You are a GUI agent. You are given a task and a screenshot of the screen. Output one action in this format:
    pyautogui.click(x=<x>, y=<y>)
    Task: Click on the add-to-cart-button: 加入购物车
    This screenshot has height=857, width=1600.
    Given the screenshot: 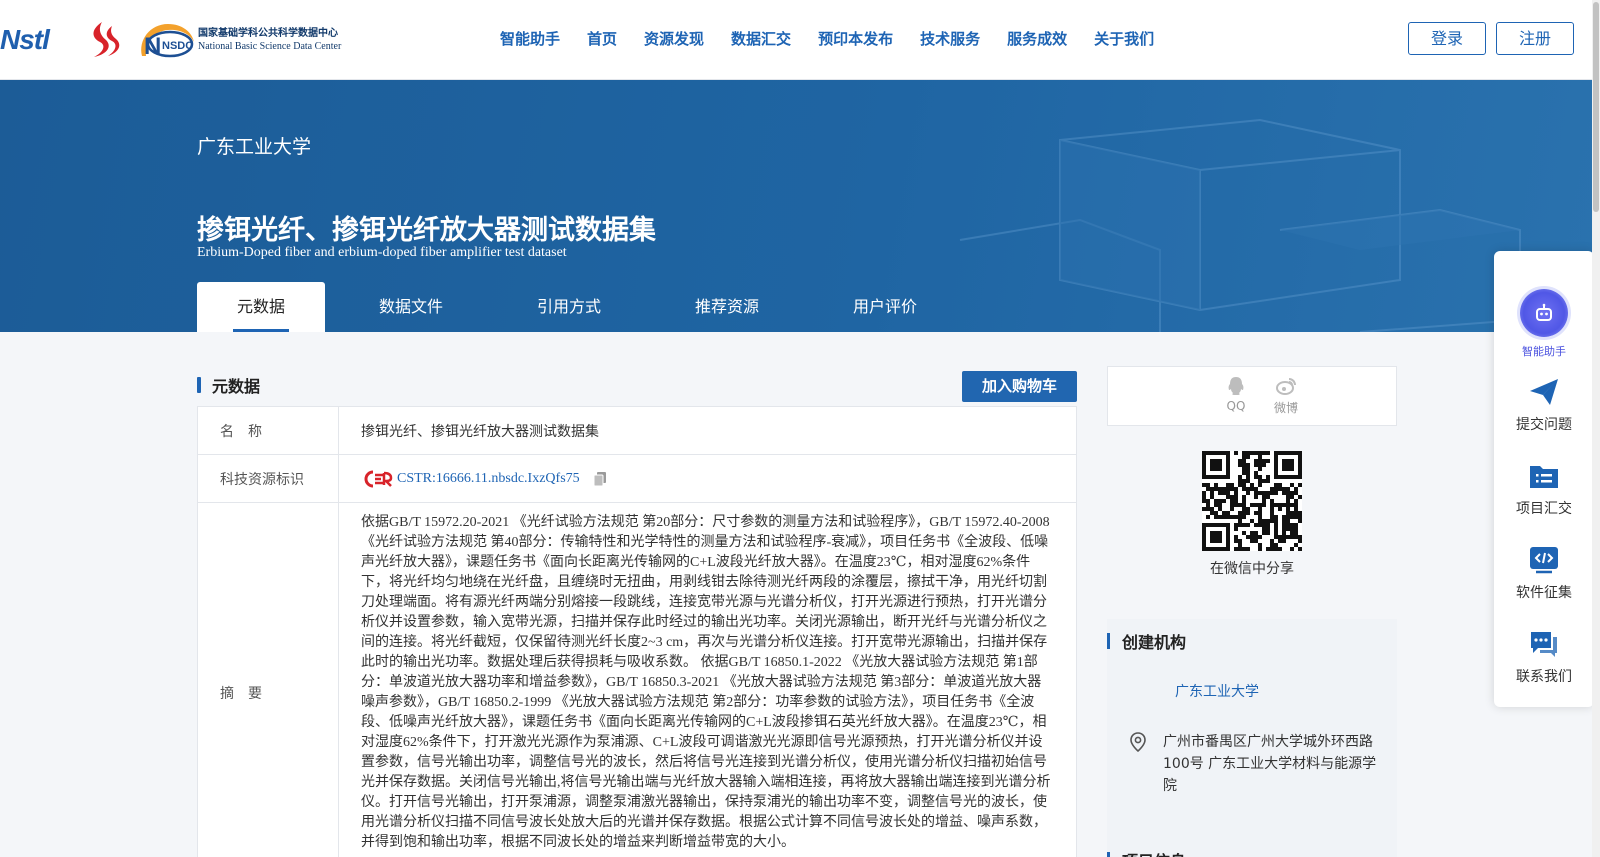 What is the action you would take?
    pyautogui.click(x=1019, y=386)
    